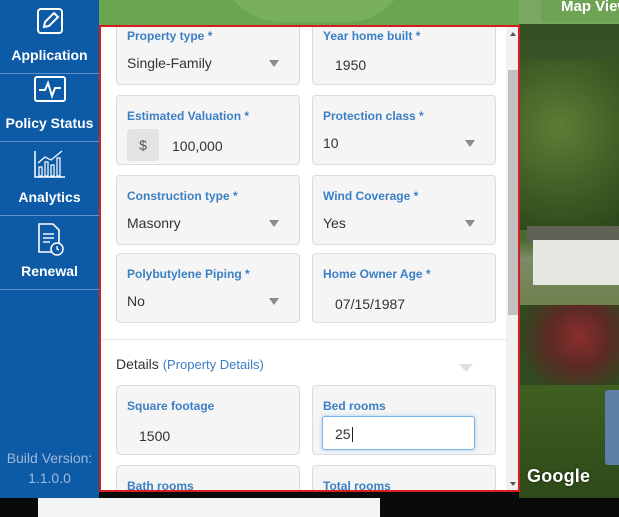 This screenshot has width=619, height=517. What do you see at coordinates (208, 288) in the screenshot?
I see `polybutylene-piping-select: Polybutylene Piping * No` at bounding box center [208, 288].